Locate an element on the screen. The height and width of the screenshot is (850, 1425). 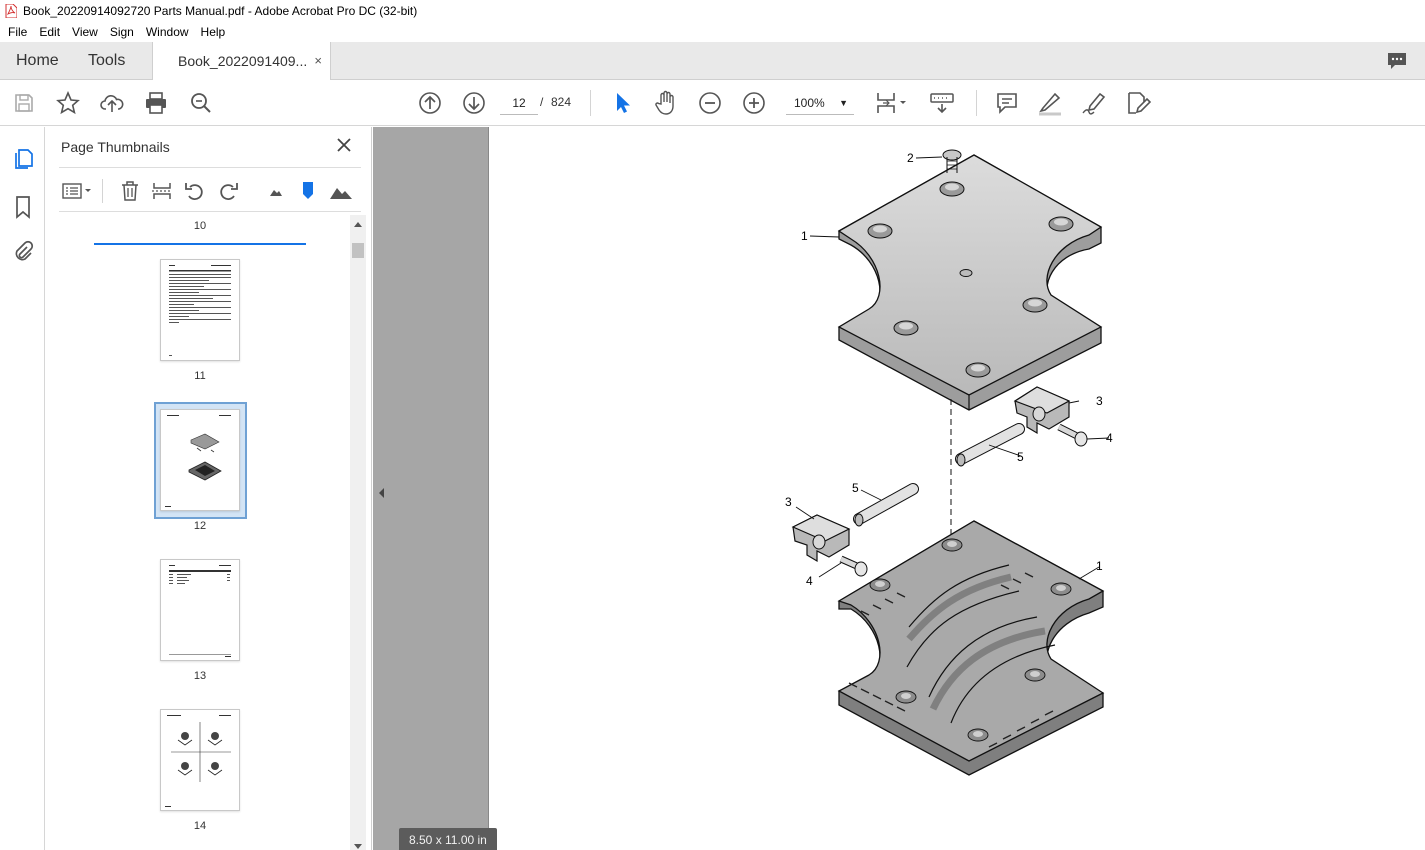
hand-pan-icon is located at coordinates (666, 103).